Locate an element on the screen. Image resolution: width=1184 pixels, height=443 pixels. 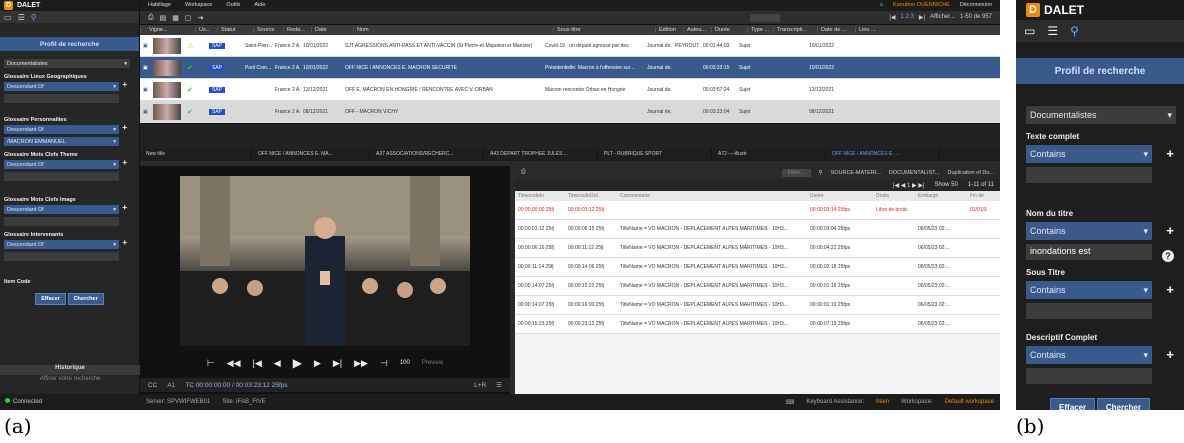
col-header: TimecodeOut is located at coordinates (591, 196).